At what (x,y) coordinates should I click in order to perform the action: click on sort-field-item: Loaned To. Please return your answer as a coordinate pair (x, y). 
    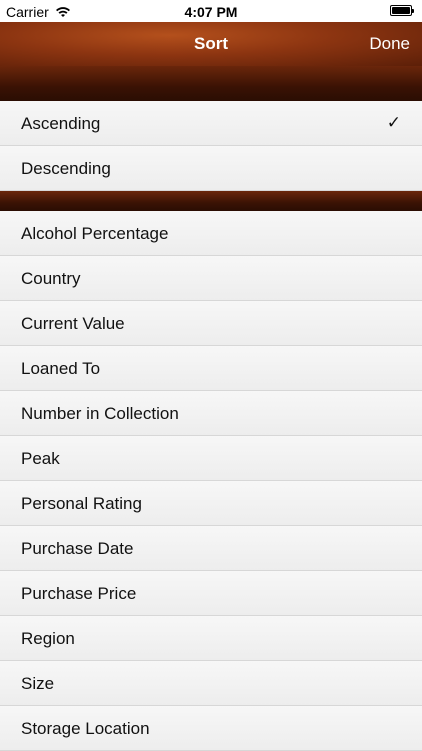
    Looking at the image, I should click on (211, 368).